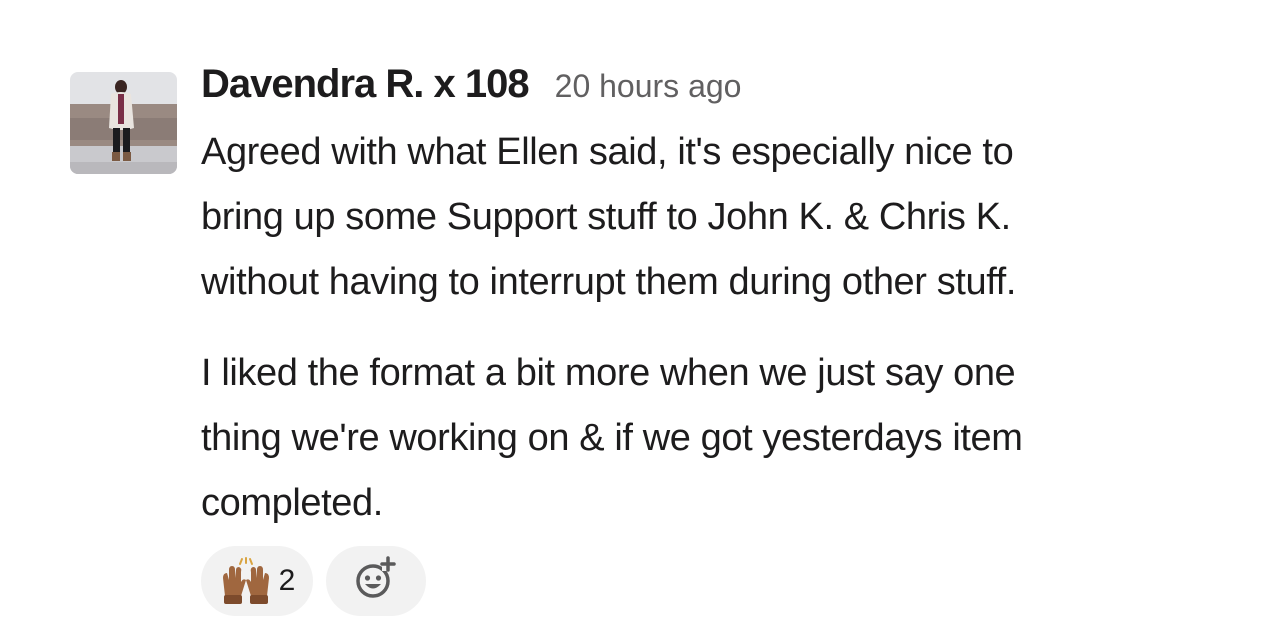  What do you see at coordinates (313, 581) in the screenshot?
I see `reactions-bar: 2` at bounding box center [313, 581].